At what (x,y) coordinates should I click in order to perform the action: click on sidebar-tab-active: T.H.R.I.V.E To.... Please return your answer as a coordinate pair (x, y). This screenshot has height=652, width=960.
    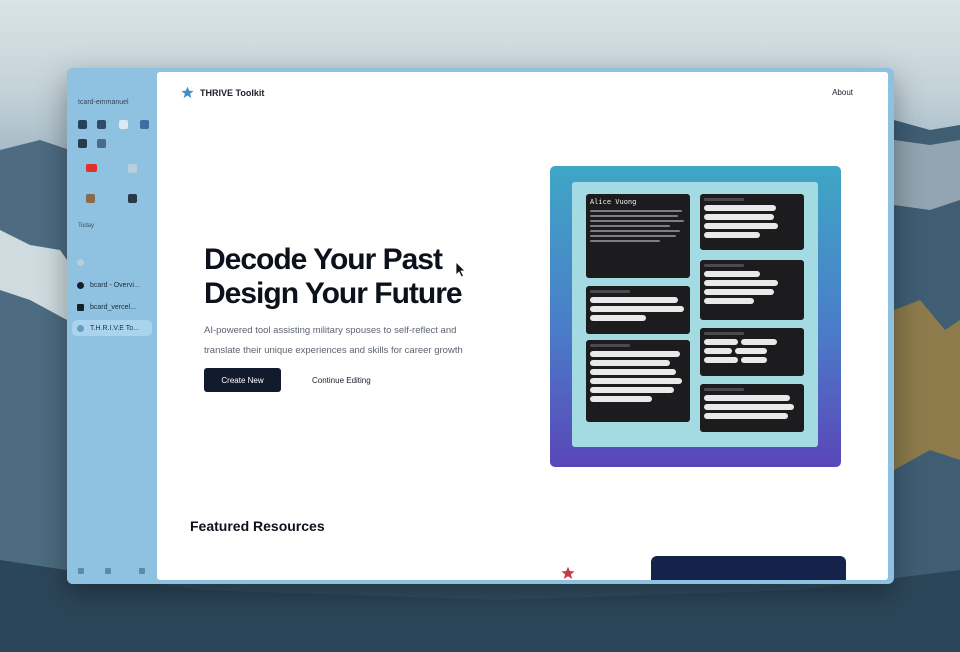
    Looking at the image, I should click on (112, 328).